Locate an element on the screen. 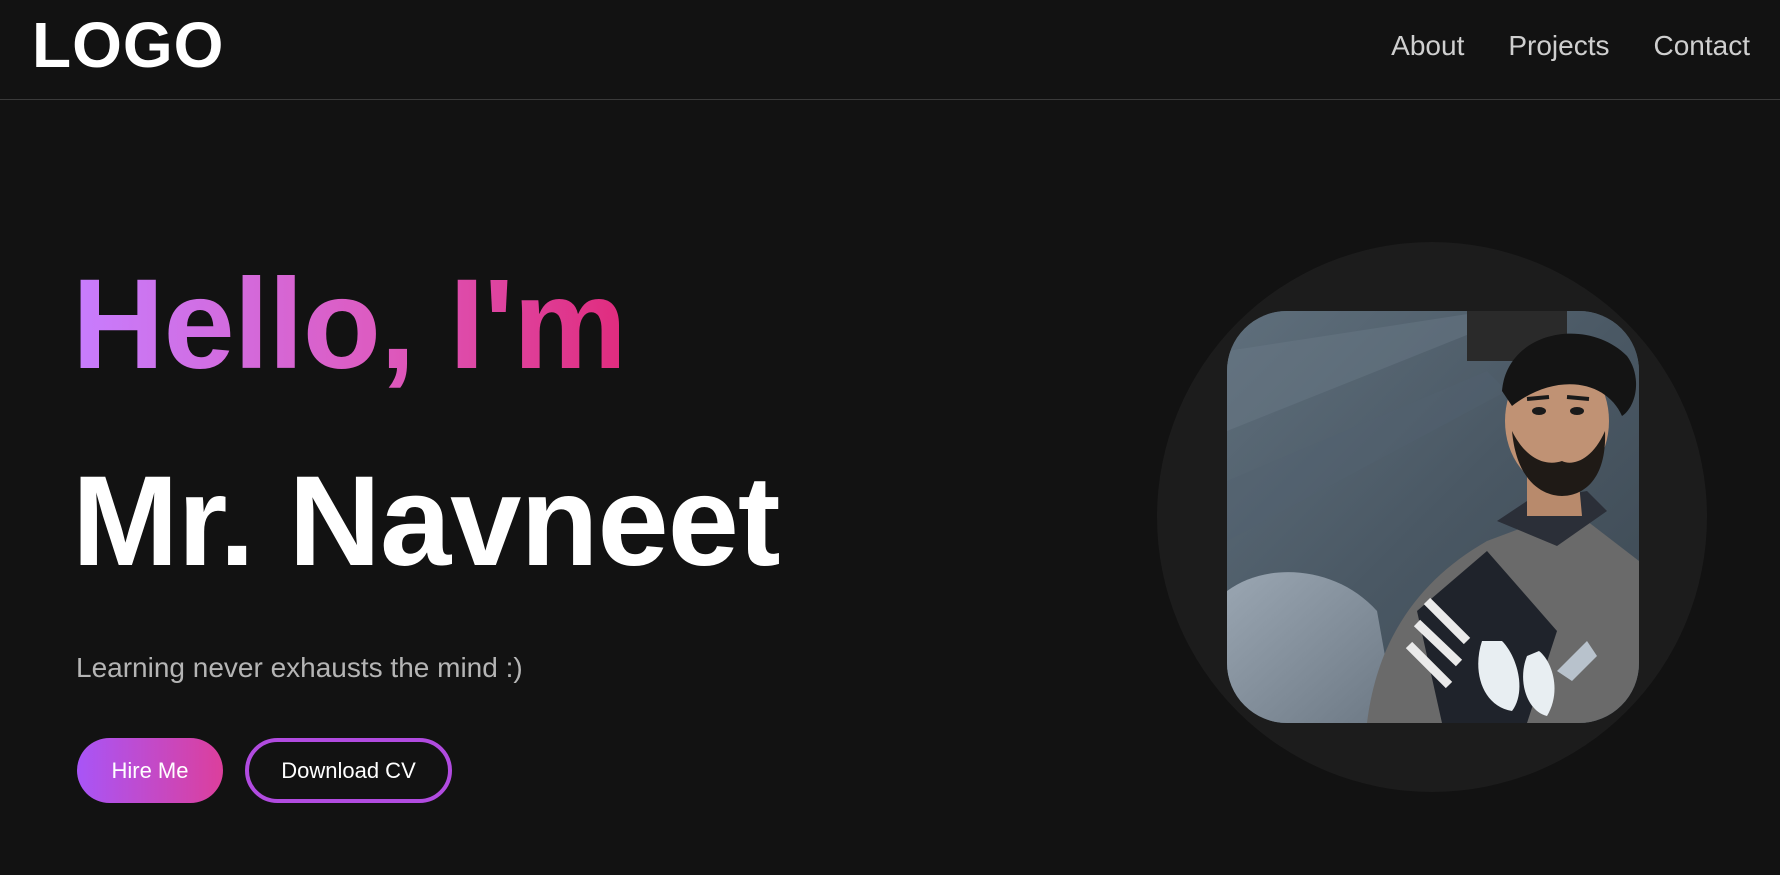  nav-link-about: About is located at coordinates (1427, 46).